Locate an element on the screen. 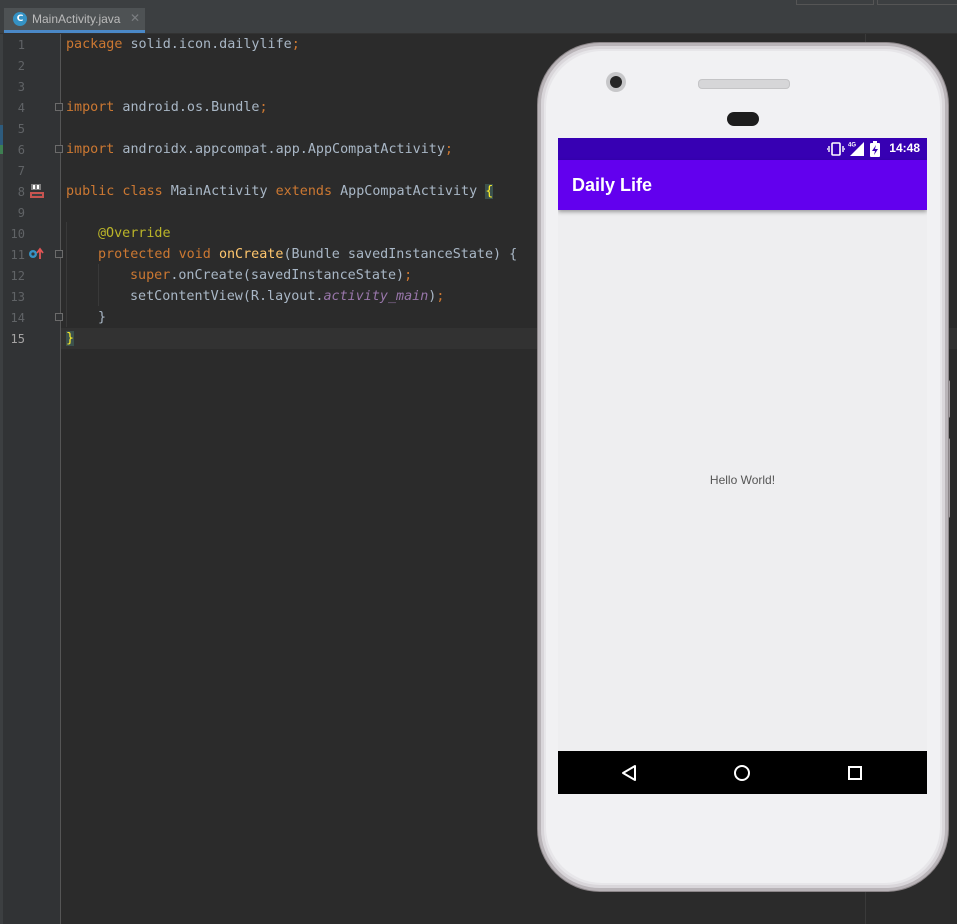  earpiece-speaker is located at coordinates (744, 84).